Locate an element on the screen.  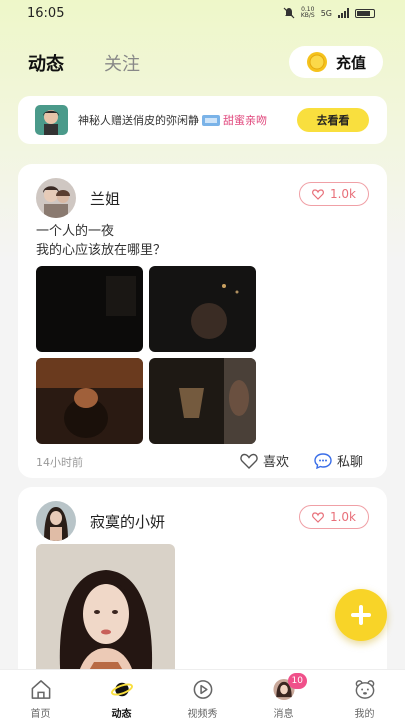
signal-type: 5G is located at coordinates (326, 13).